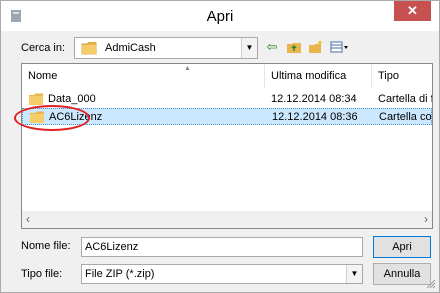  I want to click on highlight-oval, so click(52, 118).